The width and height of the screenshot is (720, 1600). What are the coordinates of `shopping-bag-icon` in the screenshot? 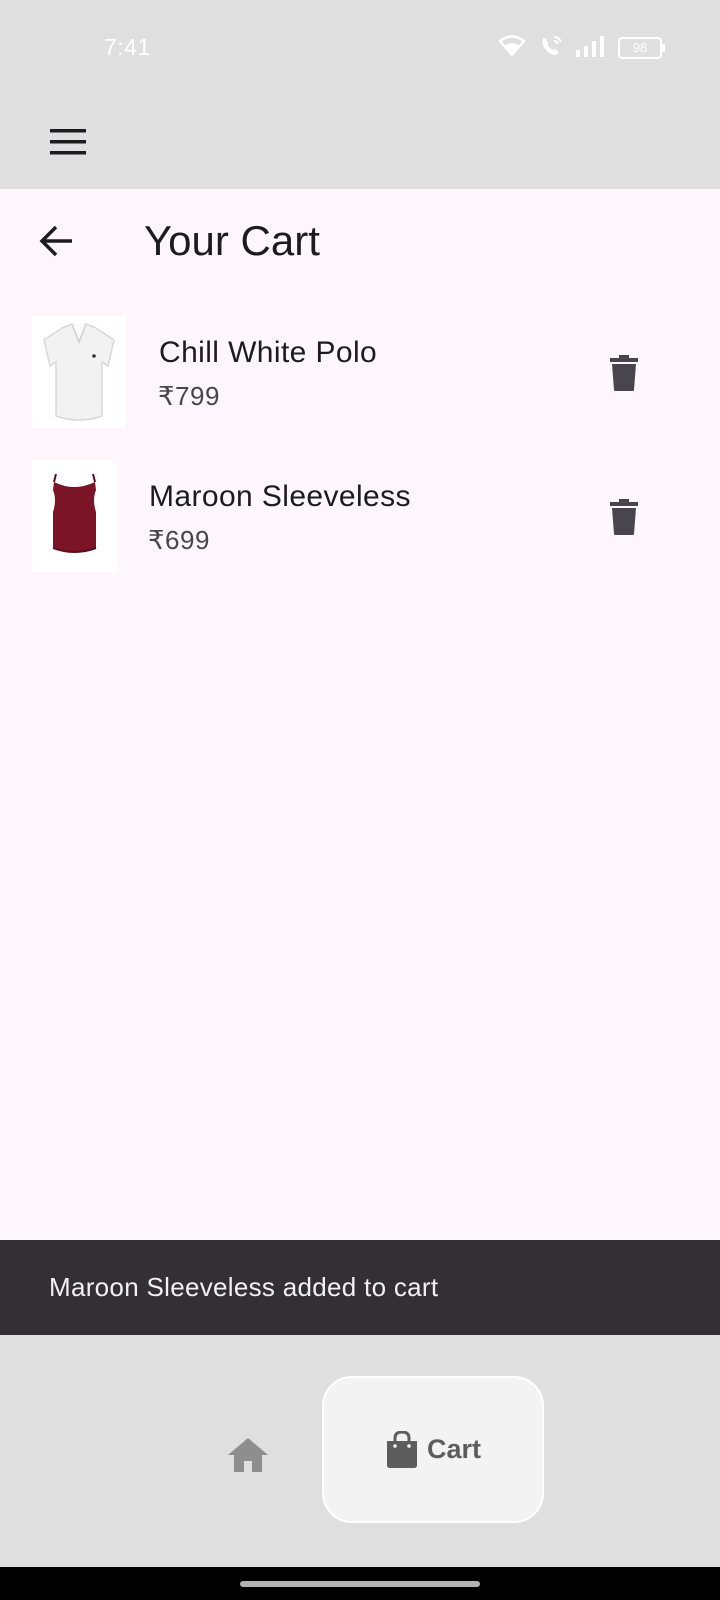 It's located at (401, 1449).